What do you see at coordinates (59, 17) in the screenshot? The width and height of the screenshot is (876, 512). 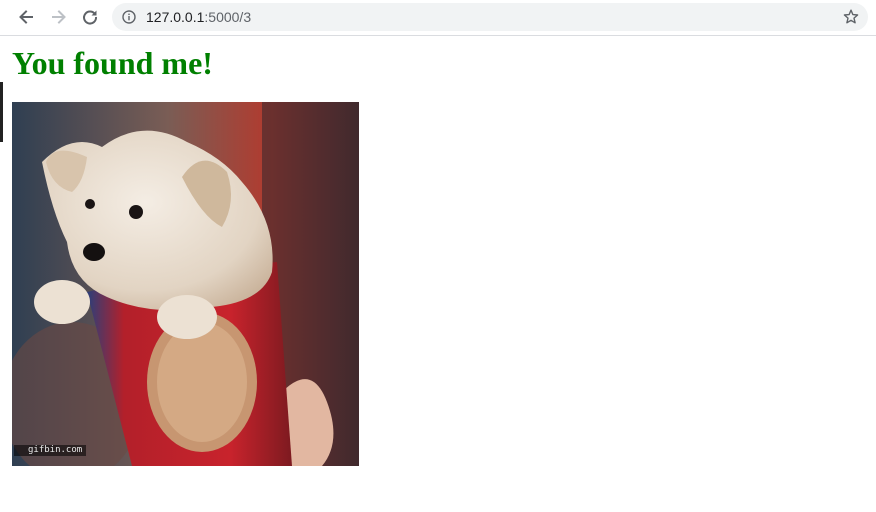 I see `forward-arrow-icon` at bounding box center [59, 17].